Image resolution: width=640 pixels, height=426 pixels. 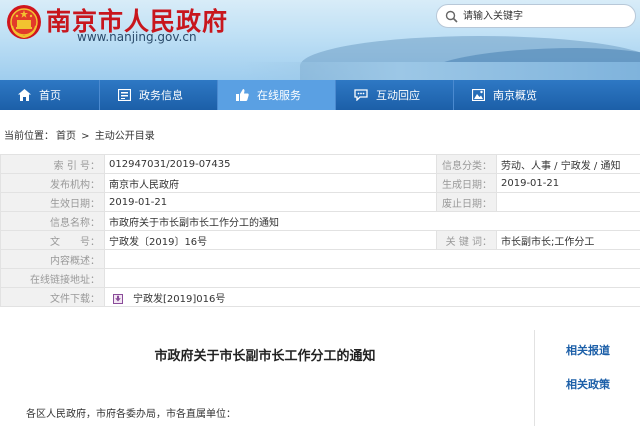 What do you see at coordinates (466, 240) in the screenshot?
I see `keywords-label: 关 键 词：` at bounding box center [466, 240].